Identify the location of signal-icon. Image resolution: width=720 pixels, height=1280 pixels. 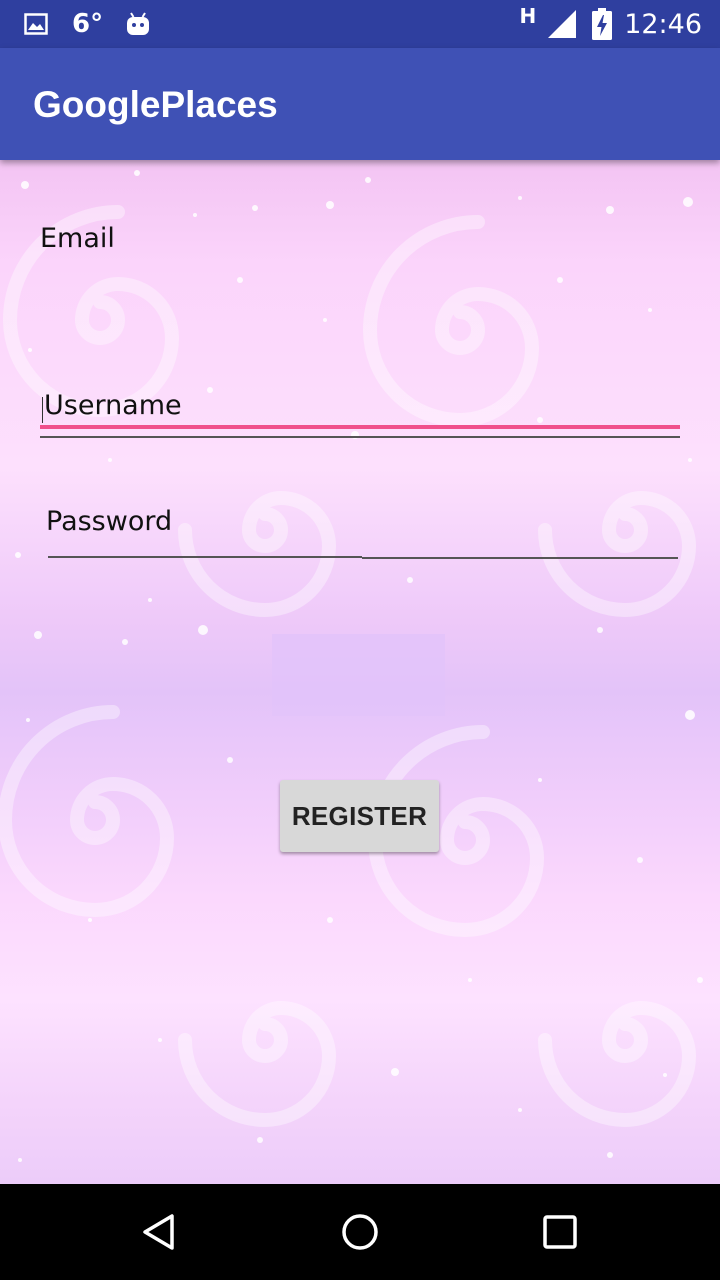
(562, 24).